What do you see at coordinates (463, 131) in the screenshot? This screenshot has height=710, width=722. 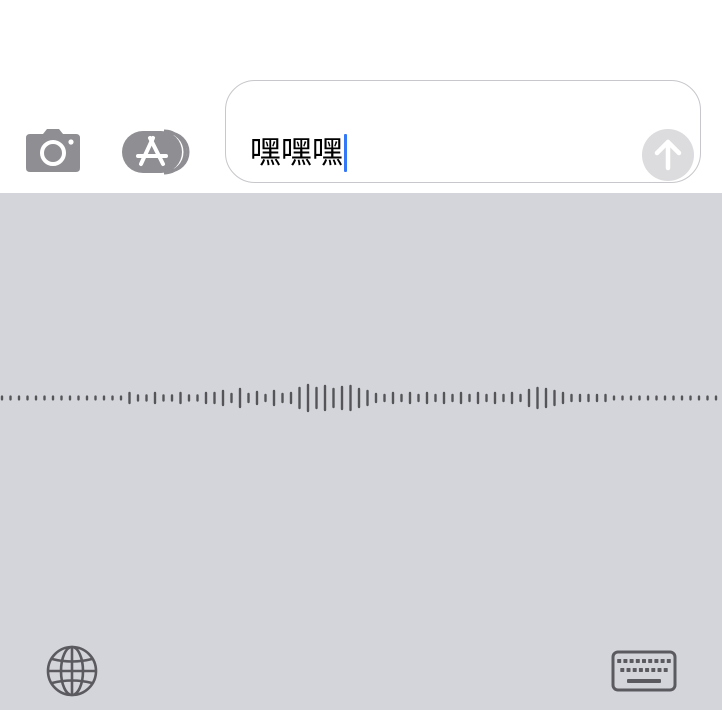 I see `message-input: 嘿嘿嘿` at bounding box center [463, 131].